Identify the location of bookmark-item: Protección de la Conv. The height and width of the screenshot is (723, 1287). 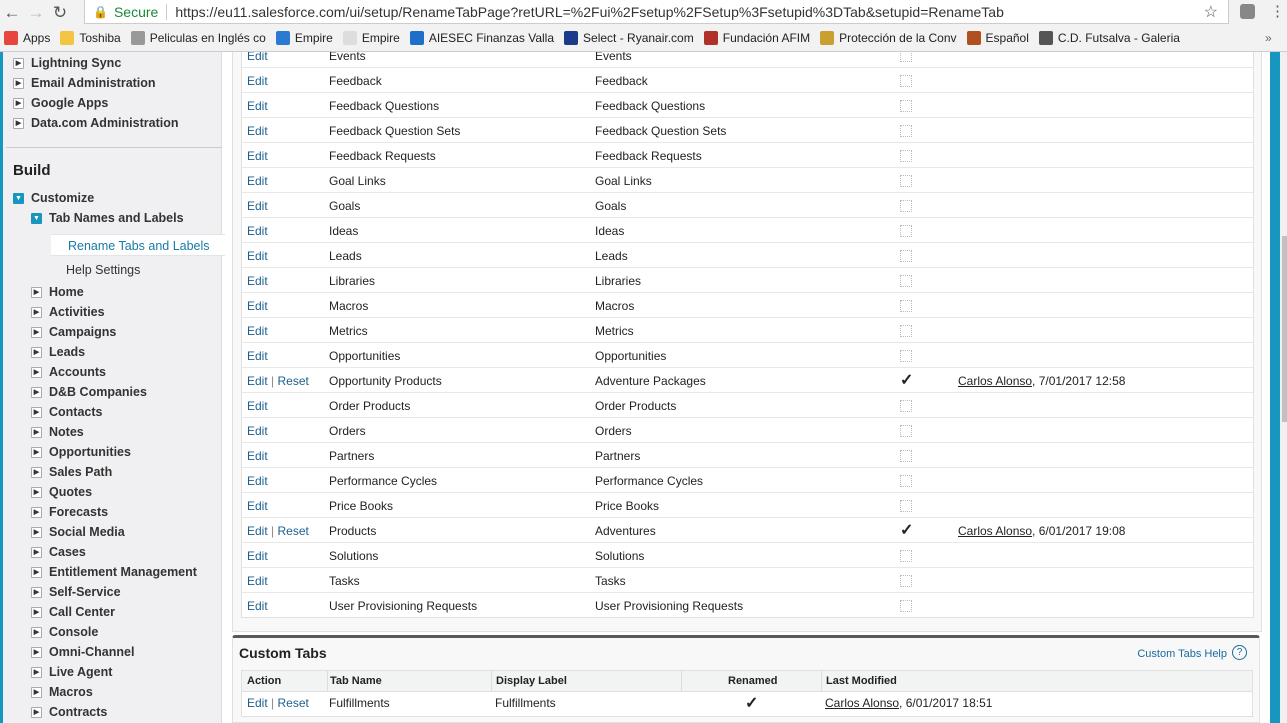
(888, 38).